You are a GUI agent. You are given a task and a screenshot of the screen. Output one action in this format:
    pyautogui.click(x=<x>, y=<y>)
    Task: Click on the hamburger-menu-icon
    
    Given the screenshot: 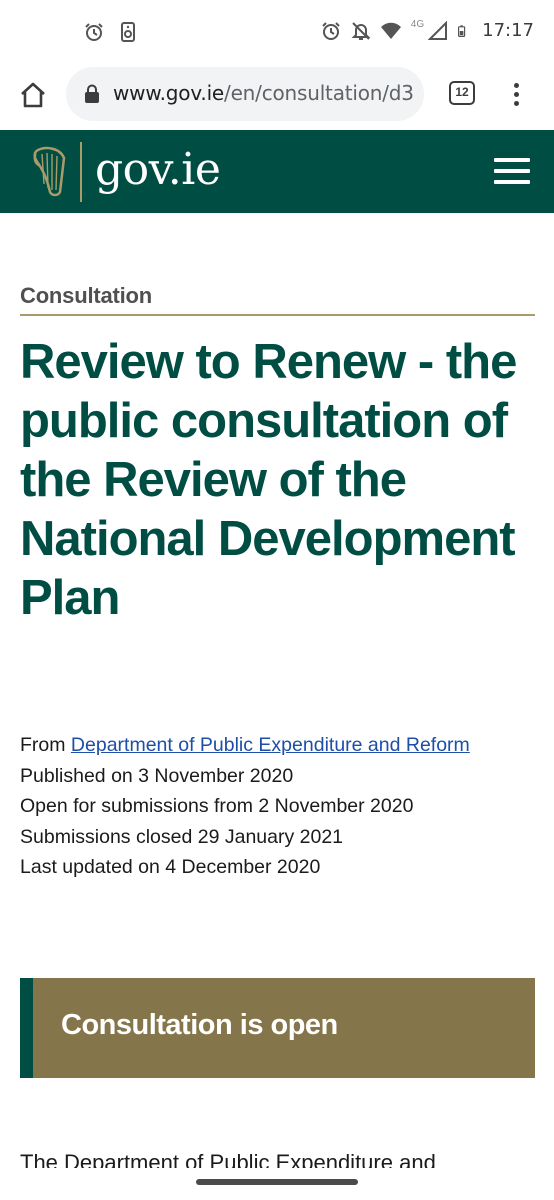 What is the action you would take?
    pyautogui.click(x=512, y=173)
    